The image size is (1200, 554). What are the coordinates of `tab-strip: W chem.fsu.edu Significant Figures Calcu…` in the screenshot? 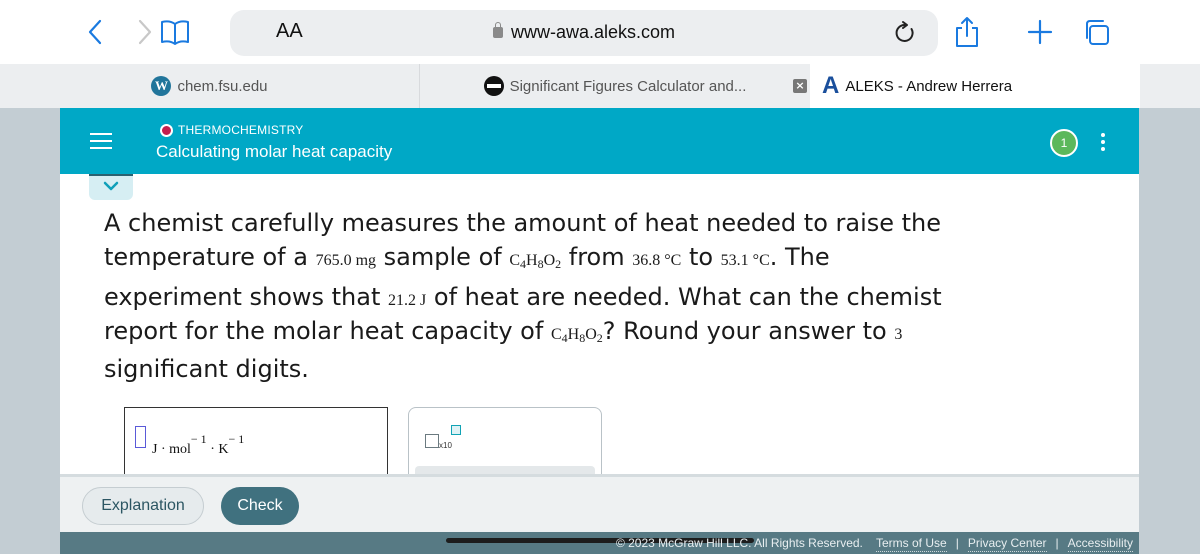 It's located at (600, 86).